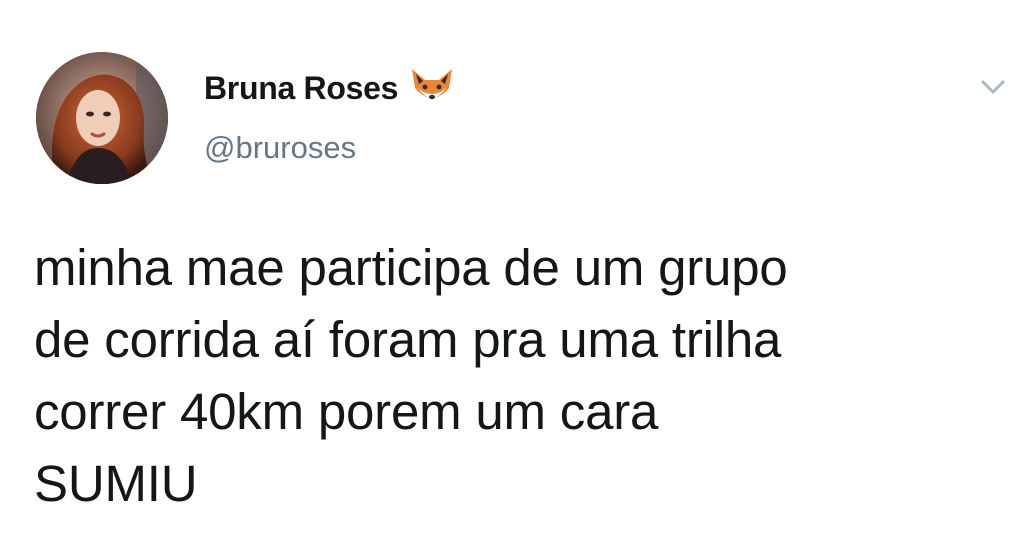  What do you see at coordinates (993, 87) in the screenshot?
I see `chevron-down-icon` at bounding box center [993, 87].